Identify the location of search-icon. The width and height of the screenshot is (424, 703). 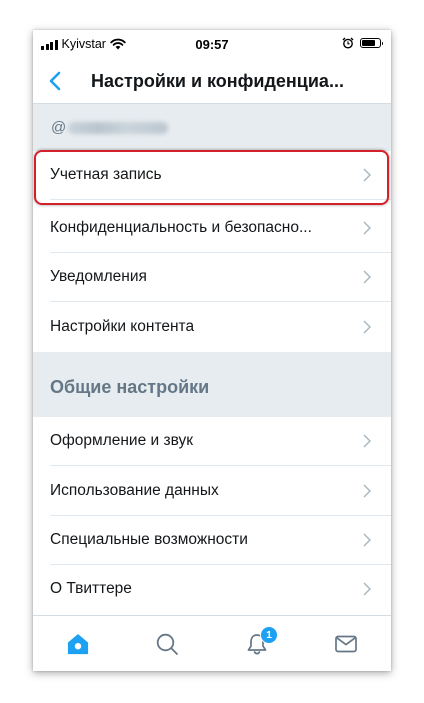
(168, 644).